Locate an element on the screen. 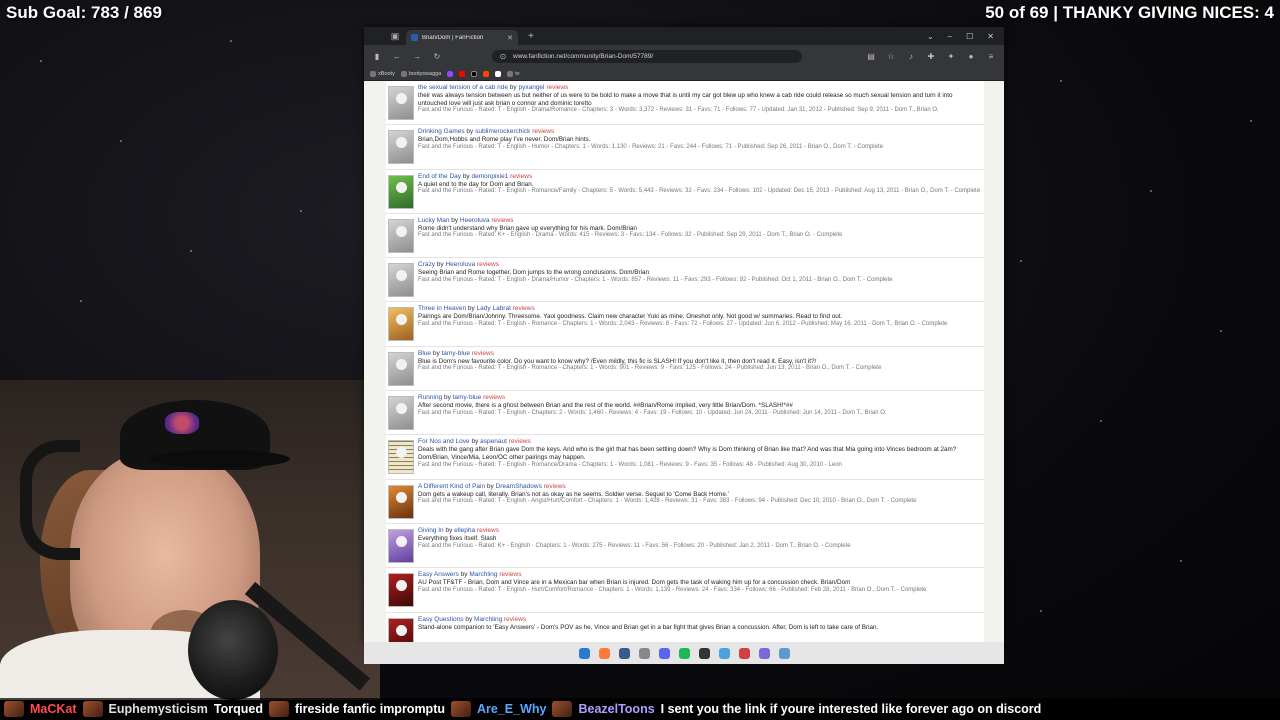 The height and width of the screenshot is (720, 1280). tab-search-icon: ⌄ is located at coordinates (930, 36).